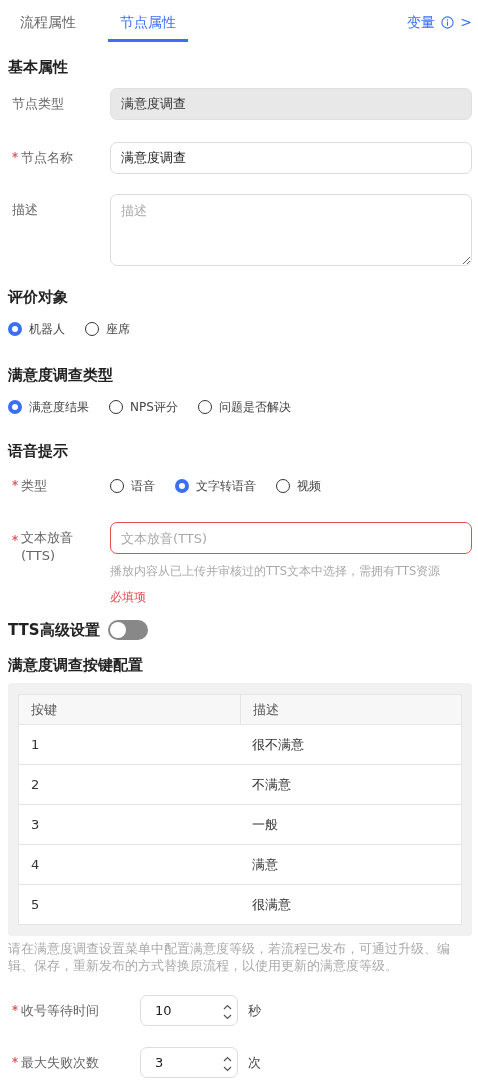  I want to click on hint-text: 播放内容从已上传并审核过的TTS文本中选择，需拥有TTS资源, so click(276, 571).